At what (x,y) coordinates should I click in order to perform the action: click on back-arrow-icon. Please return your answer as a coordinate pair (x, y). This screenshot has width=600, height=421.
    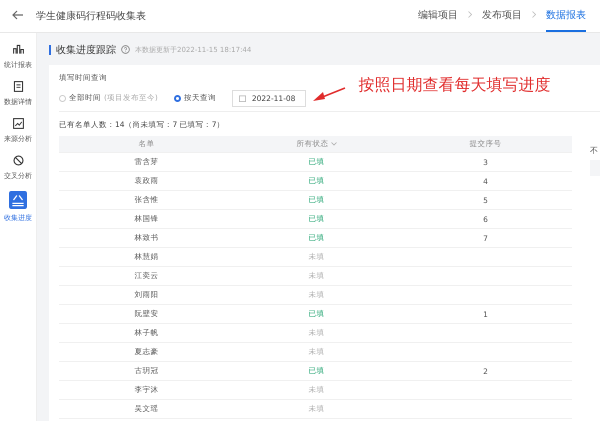
    Looking at the image, I should click on (18, 15).